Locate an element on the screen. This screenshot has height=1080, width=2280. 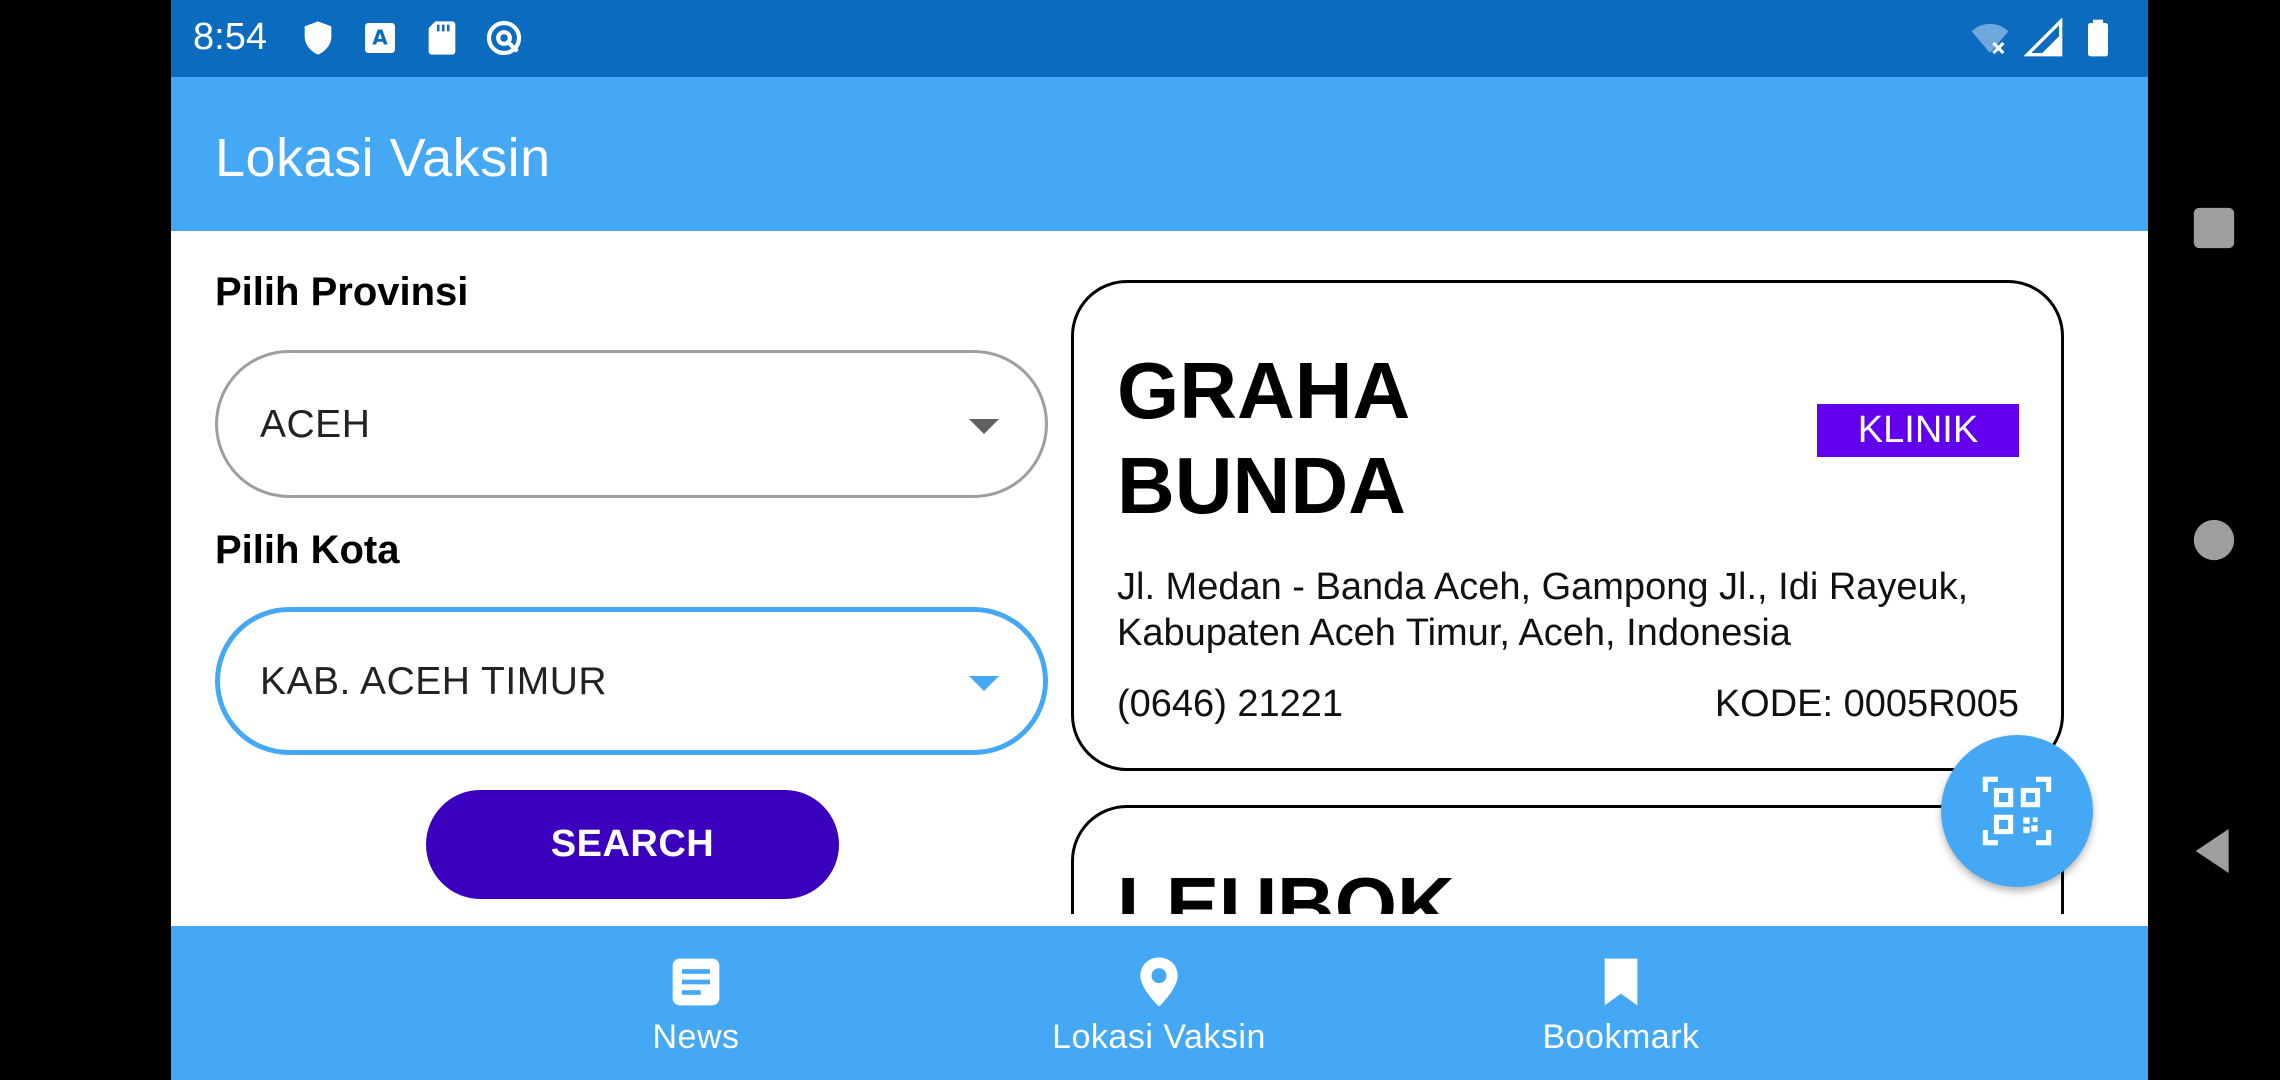
wifi-off-icon is located at coordinates (1990, 39).